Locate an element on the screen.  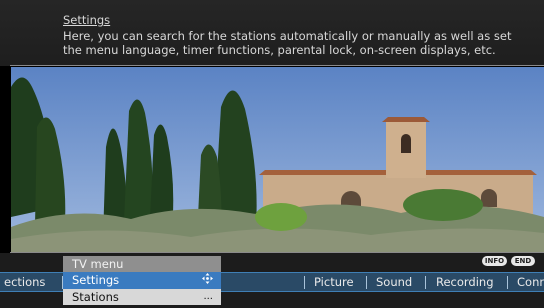
menu-item-label: Settings is located at coordinates (96, 280).